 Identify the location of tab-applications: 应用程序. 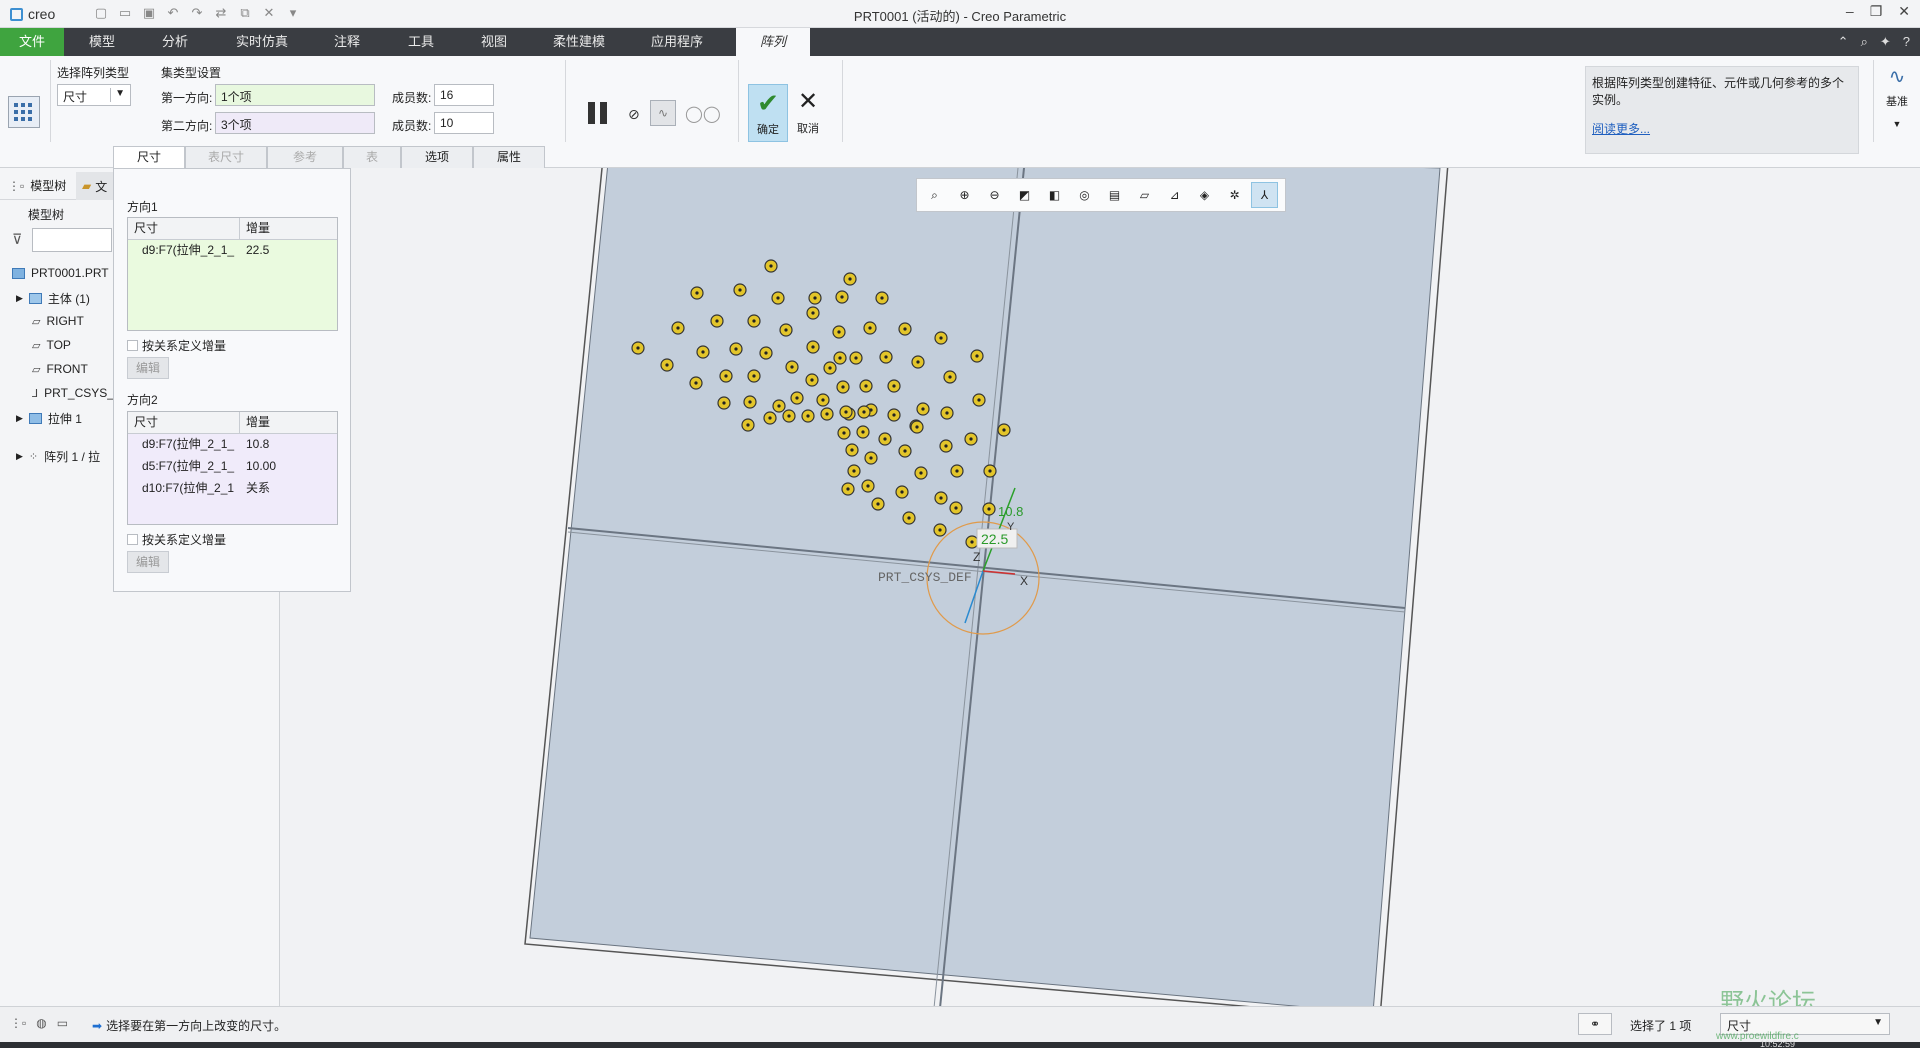
(677, 42).